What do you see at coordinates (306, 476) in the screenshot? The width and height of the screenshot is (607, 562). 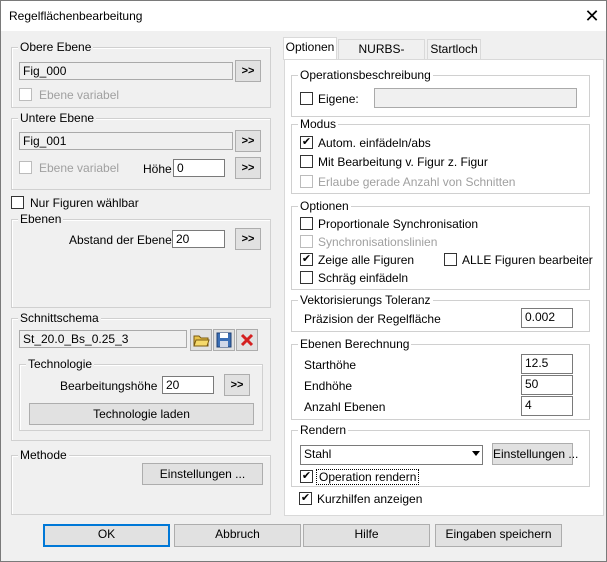 I see `operation-rendern-checkbox: ✔` at bounding box center [306, 476].